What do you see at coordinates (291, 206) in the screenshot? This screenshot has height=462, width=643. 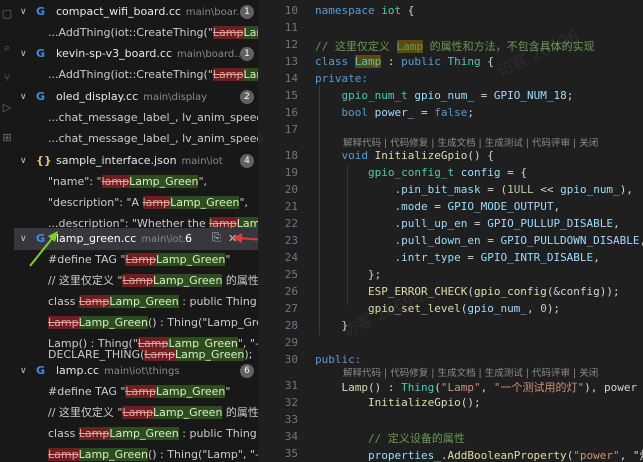 I see `line-number: 21` at bounding box center [291, 206].